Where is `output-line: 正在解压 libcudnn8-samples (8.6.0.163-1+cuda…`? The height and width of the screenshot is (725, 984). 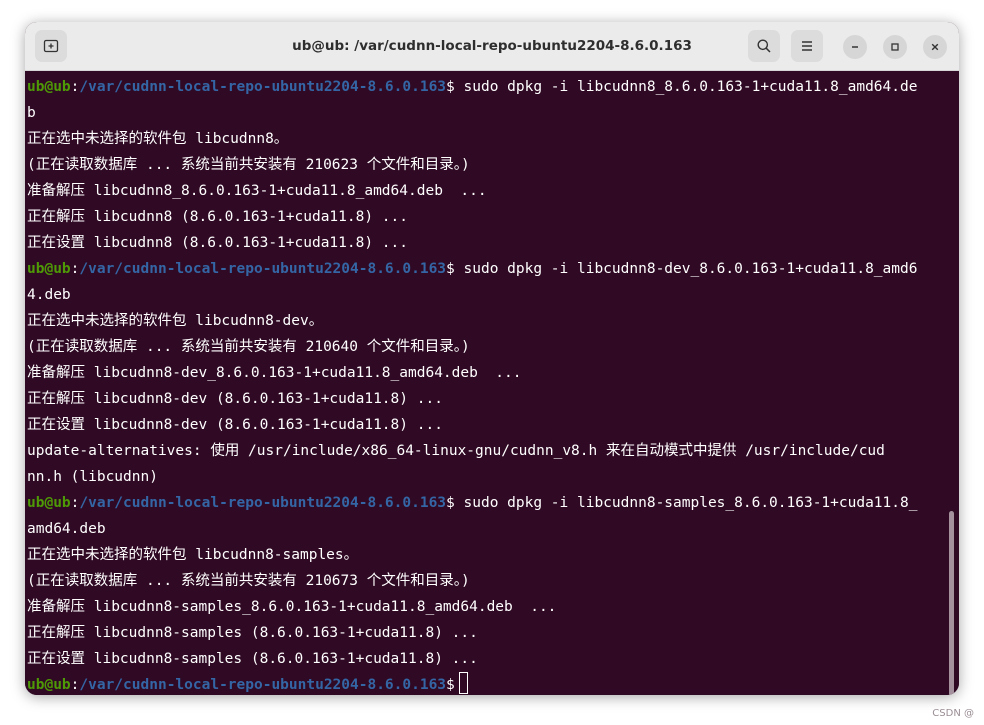 output-line: 正在解压 libcudnn8-samples (8.6.0.163-1+cuda… is located at coordinates (252, 633).